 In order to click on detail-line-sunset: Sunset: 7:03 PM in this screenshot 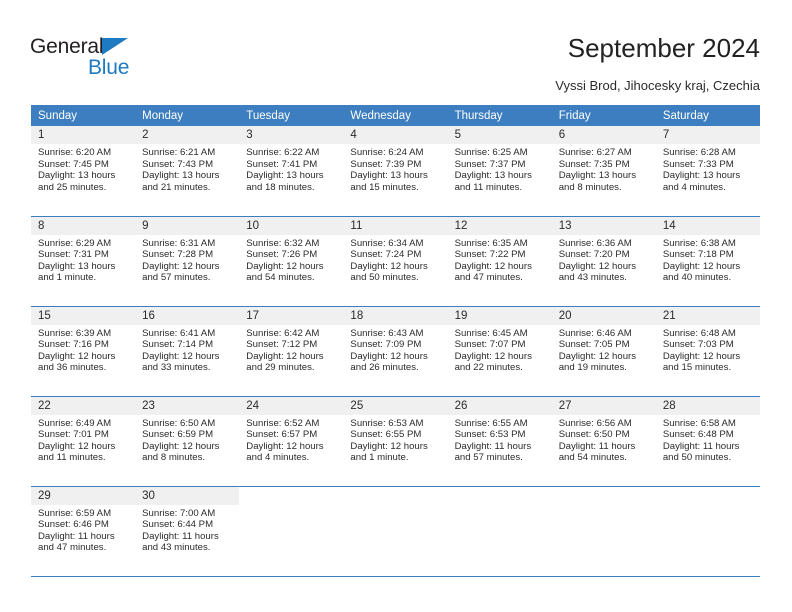, I will do `click(698, 345)`.